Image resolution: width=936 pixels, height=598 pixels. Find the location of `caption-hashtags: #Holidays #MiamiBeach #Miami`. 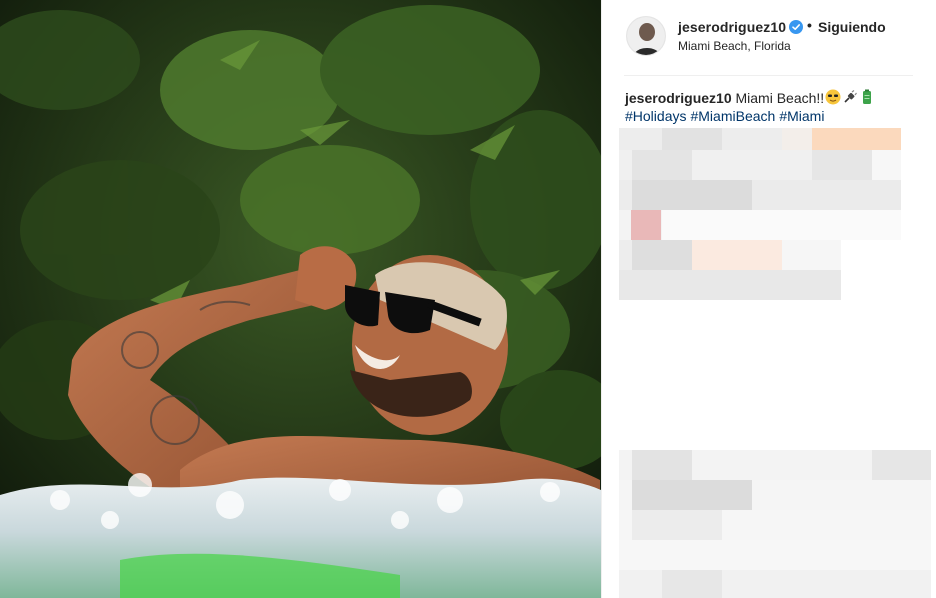

caption-hashtags: #Holidays #MiamiBeach #Miami is located at coordinates (775, 116).